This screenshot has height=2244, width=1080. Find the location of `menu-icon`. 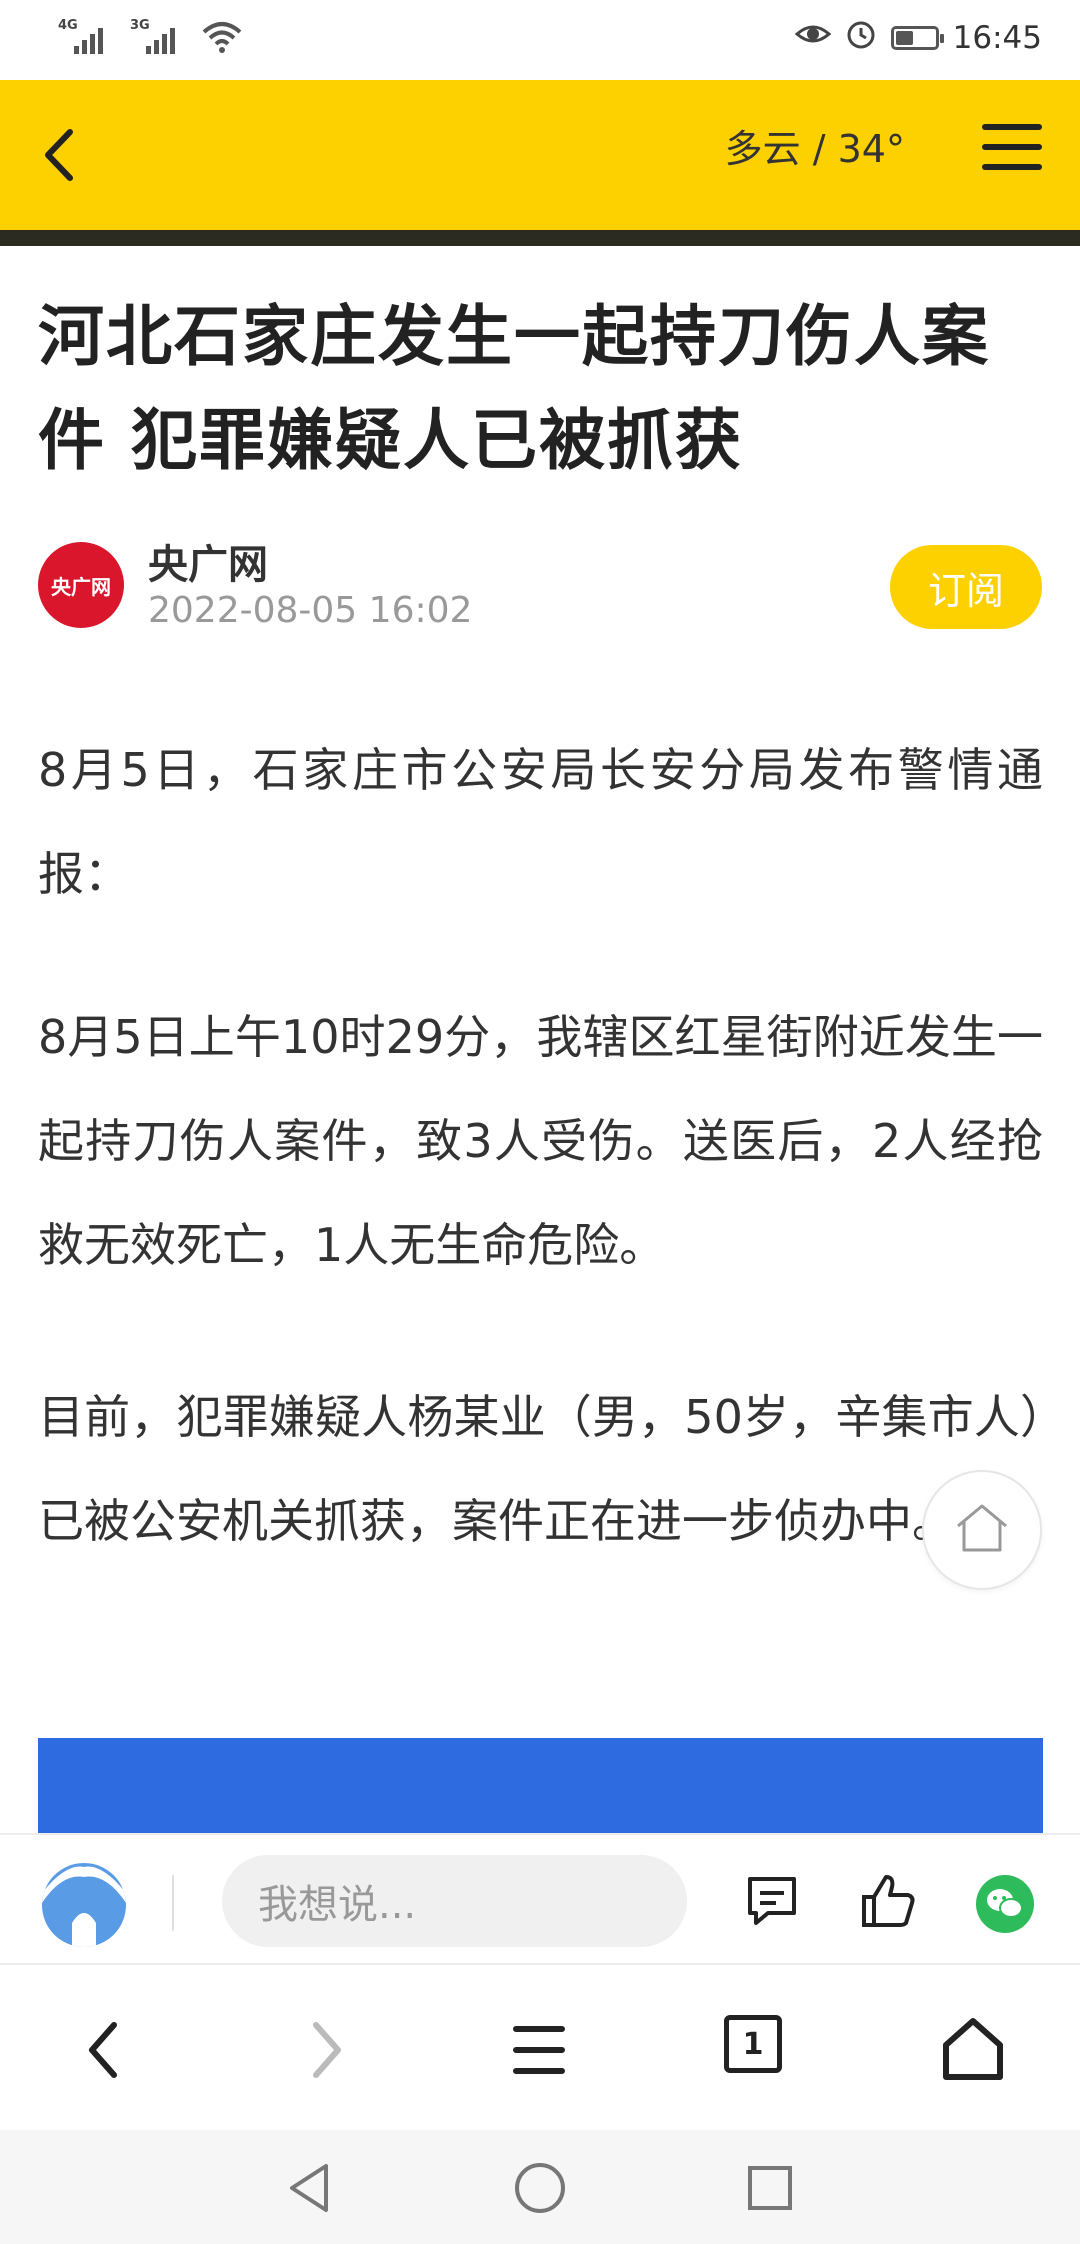

menu-icon is located at coordinates (539, 2050).